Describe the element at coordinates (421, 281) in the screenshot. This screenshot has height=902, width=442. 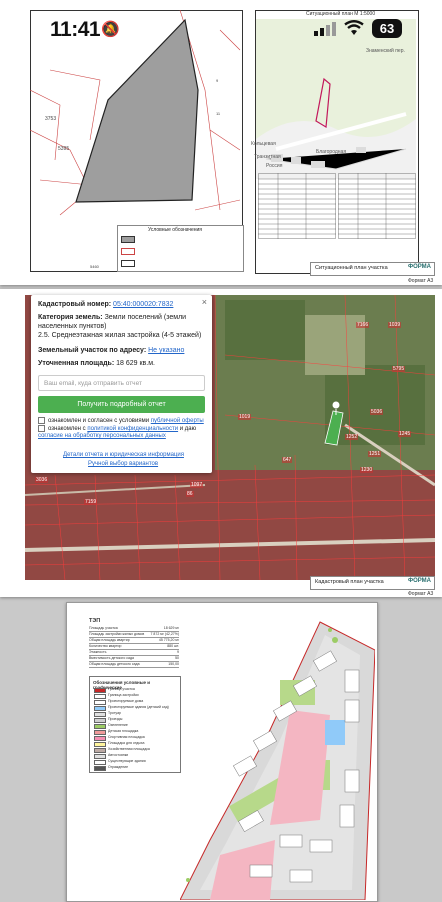
I see `page1-format: Формат А3` at that location.